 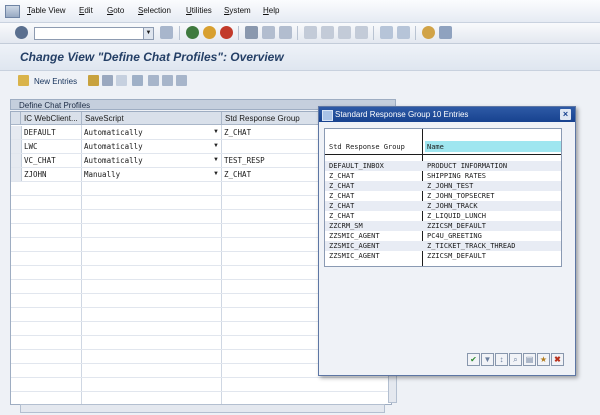 What do you see at coordinates (367, 147) in the screenshot?
I see `column-header-group: Std Response Group` at bounding box center [367, 147].